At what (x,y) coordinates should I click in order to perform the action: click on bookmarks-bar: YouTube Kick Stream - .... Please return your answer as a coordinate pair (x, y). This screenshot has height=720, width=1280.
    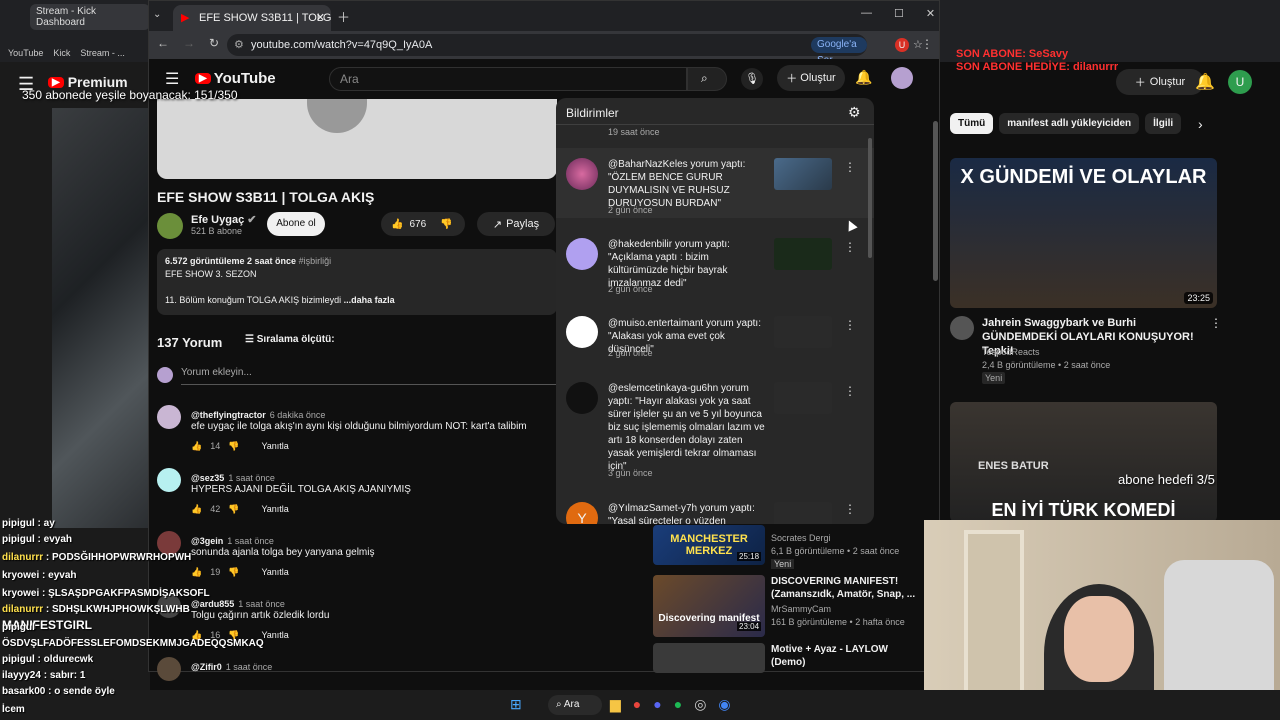
    Looking at the image, I should click on (66, 53).